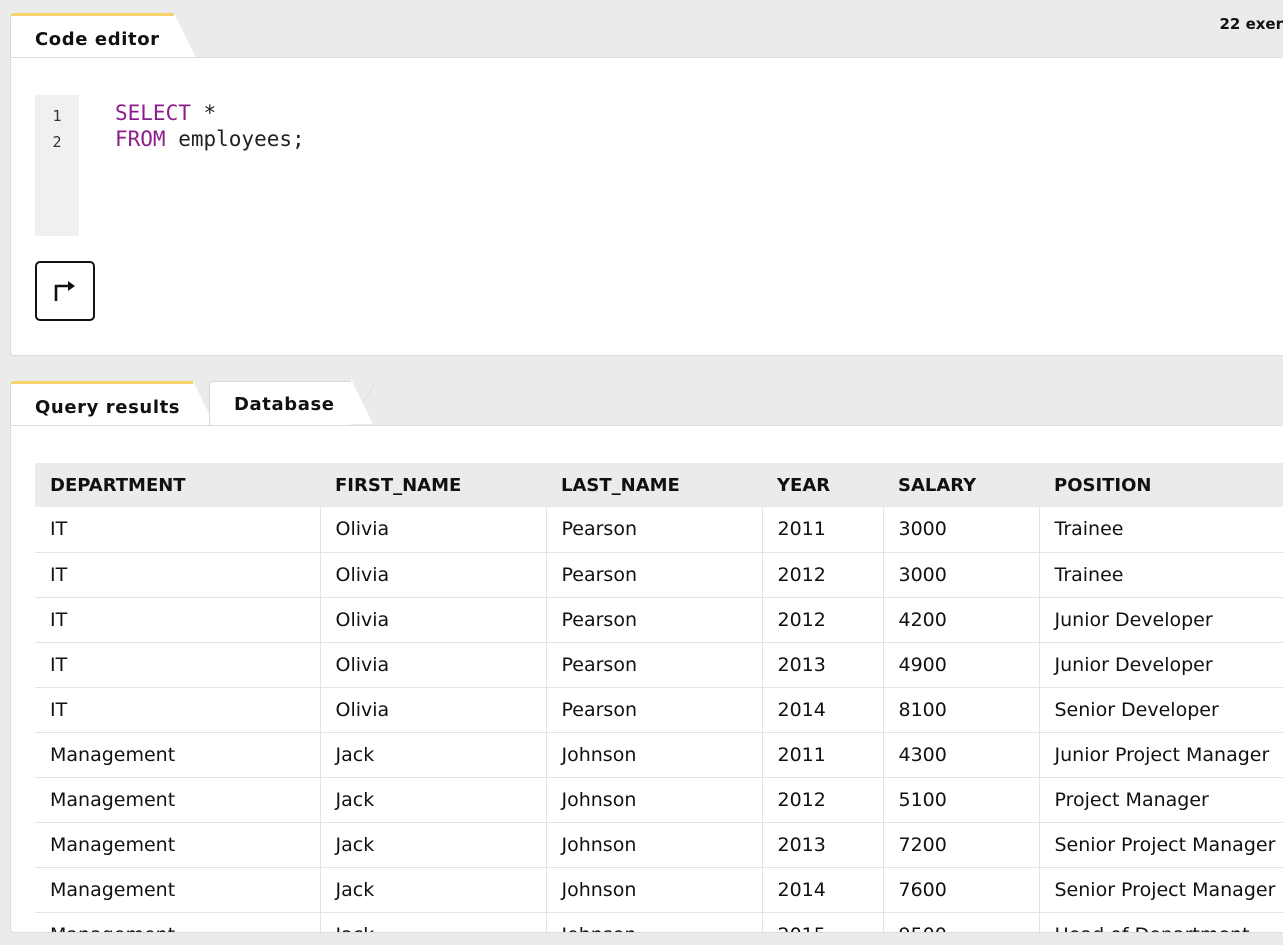  What do you see at coordinates (235, 139) in the screenshot?
I see `code-text: employees;` at bounding box center [235, 139].